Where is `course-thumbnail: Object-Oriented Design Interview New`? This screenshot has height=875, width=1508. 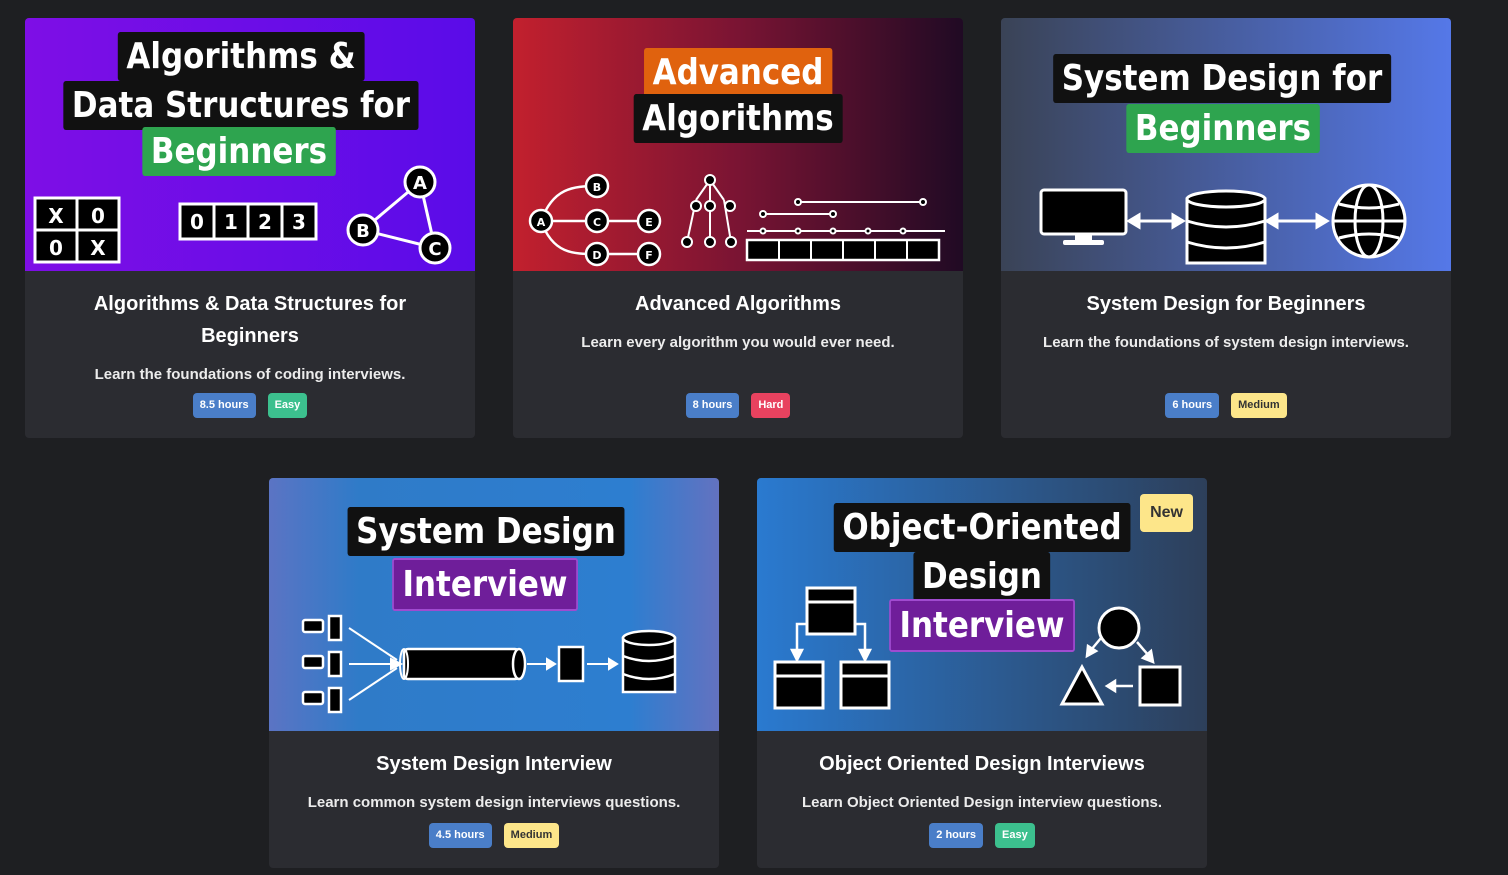
course-thumbnail: Object-Oriented Design Interview New is located at coordinates (982, 604).